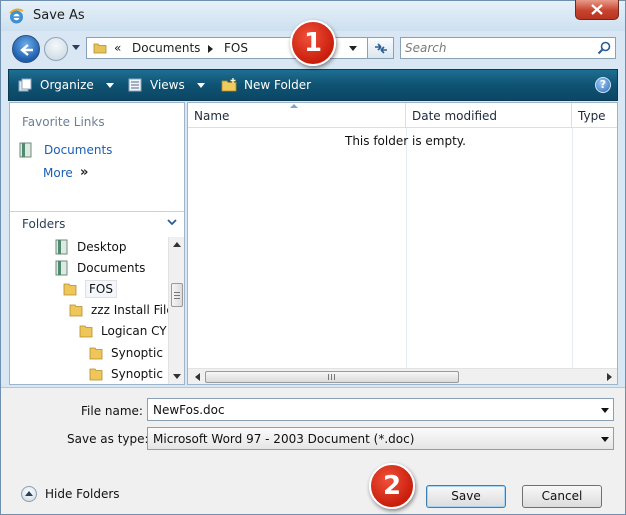  What do you see at coordinates (56, 49) in the screenshot?
I see `forward-button` at bounding box center [56, 49].